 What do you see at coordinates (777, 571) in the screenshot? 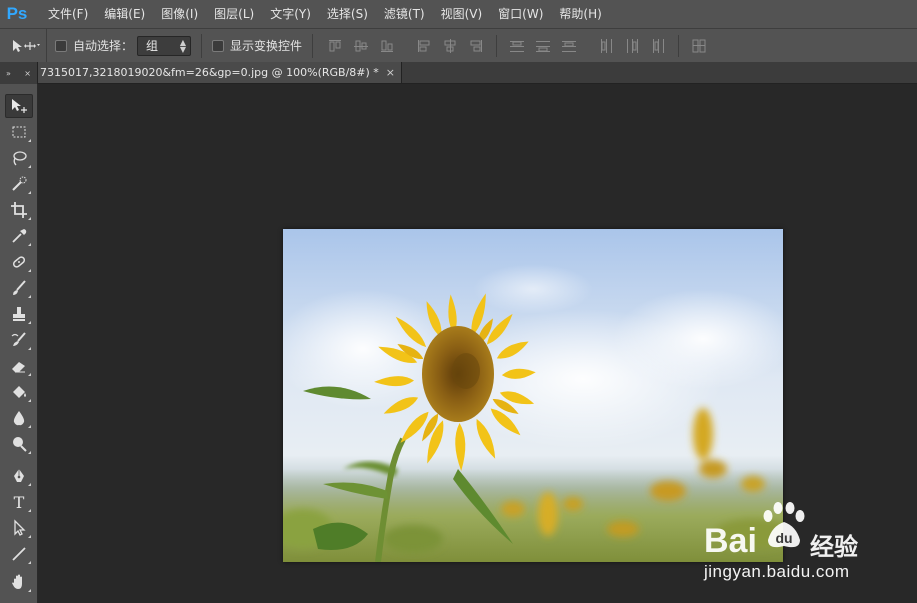
I see `watermark-url: jingyan.baidu.com` at bounding box center [777, 571].